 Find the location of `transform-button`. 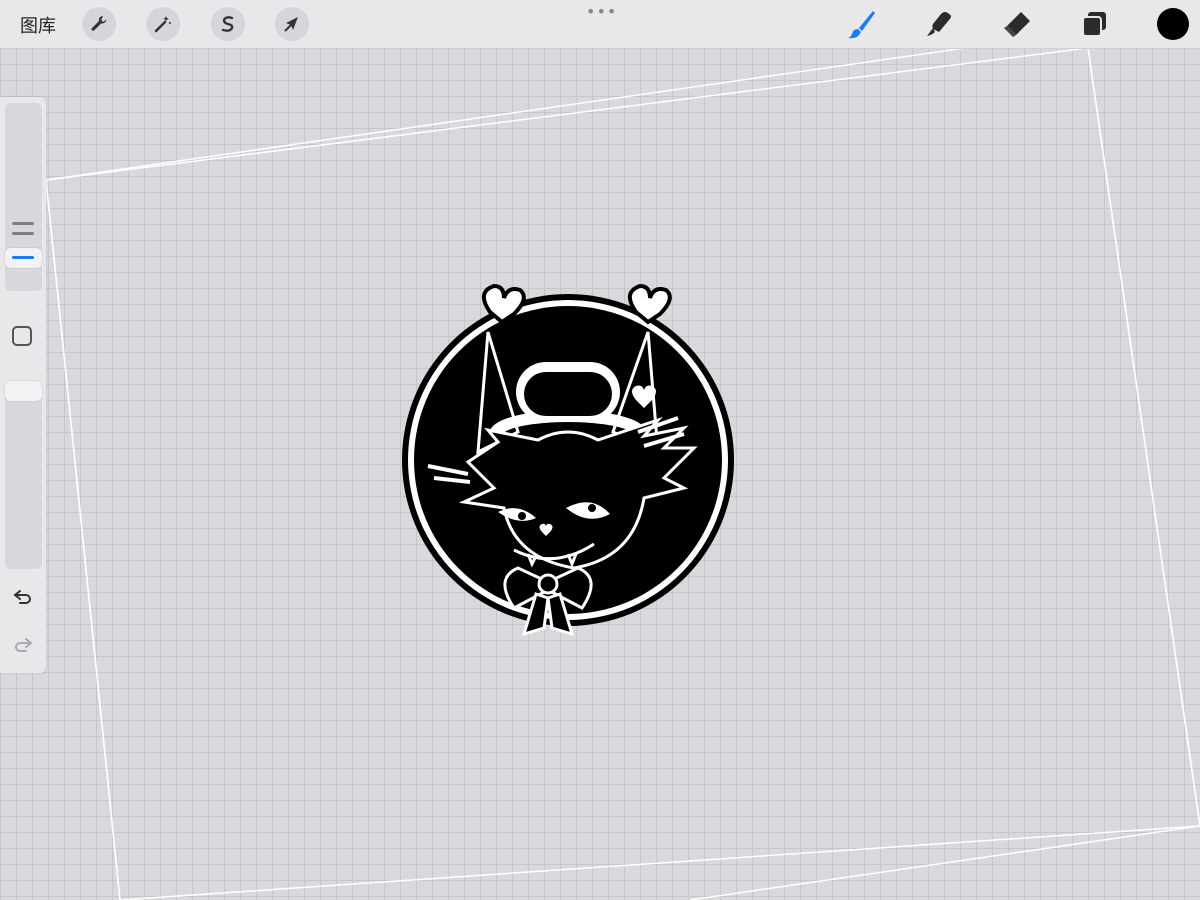

transform-button is located at coordinates (292, 24).